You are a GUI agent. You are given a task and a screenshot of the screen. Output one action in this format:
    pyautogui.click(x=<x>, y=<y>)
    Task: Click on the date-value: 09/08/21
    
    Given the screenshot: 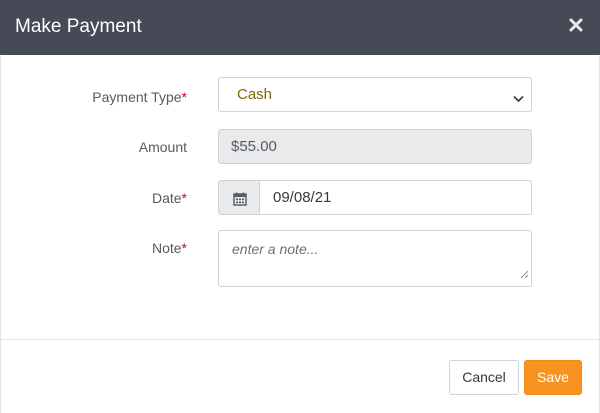 What is the action you would take?
    pyautogui.click(x=302, y=197)
    